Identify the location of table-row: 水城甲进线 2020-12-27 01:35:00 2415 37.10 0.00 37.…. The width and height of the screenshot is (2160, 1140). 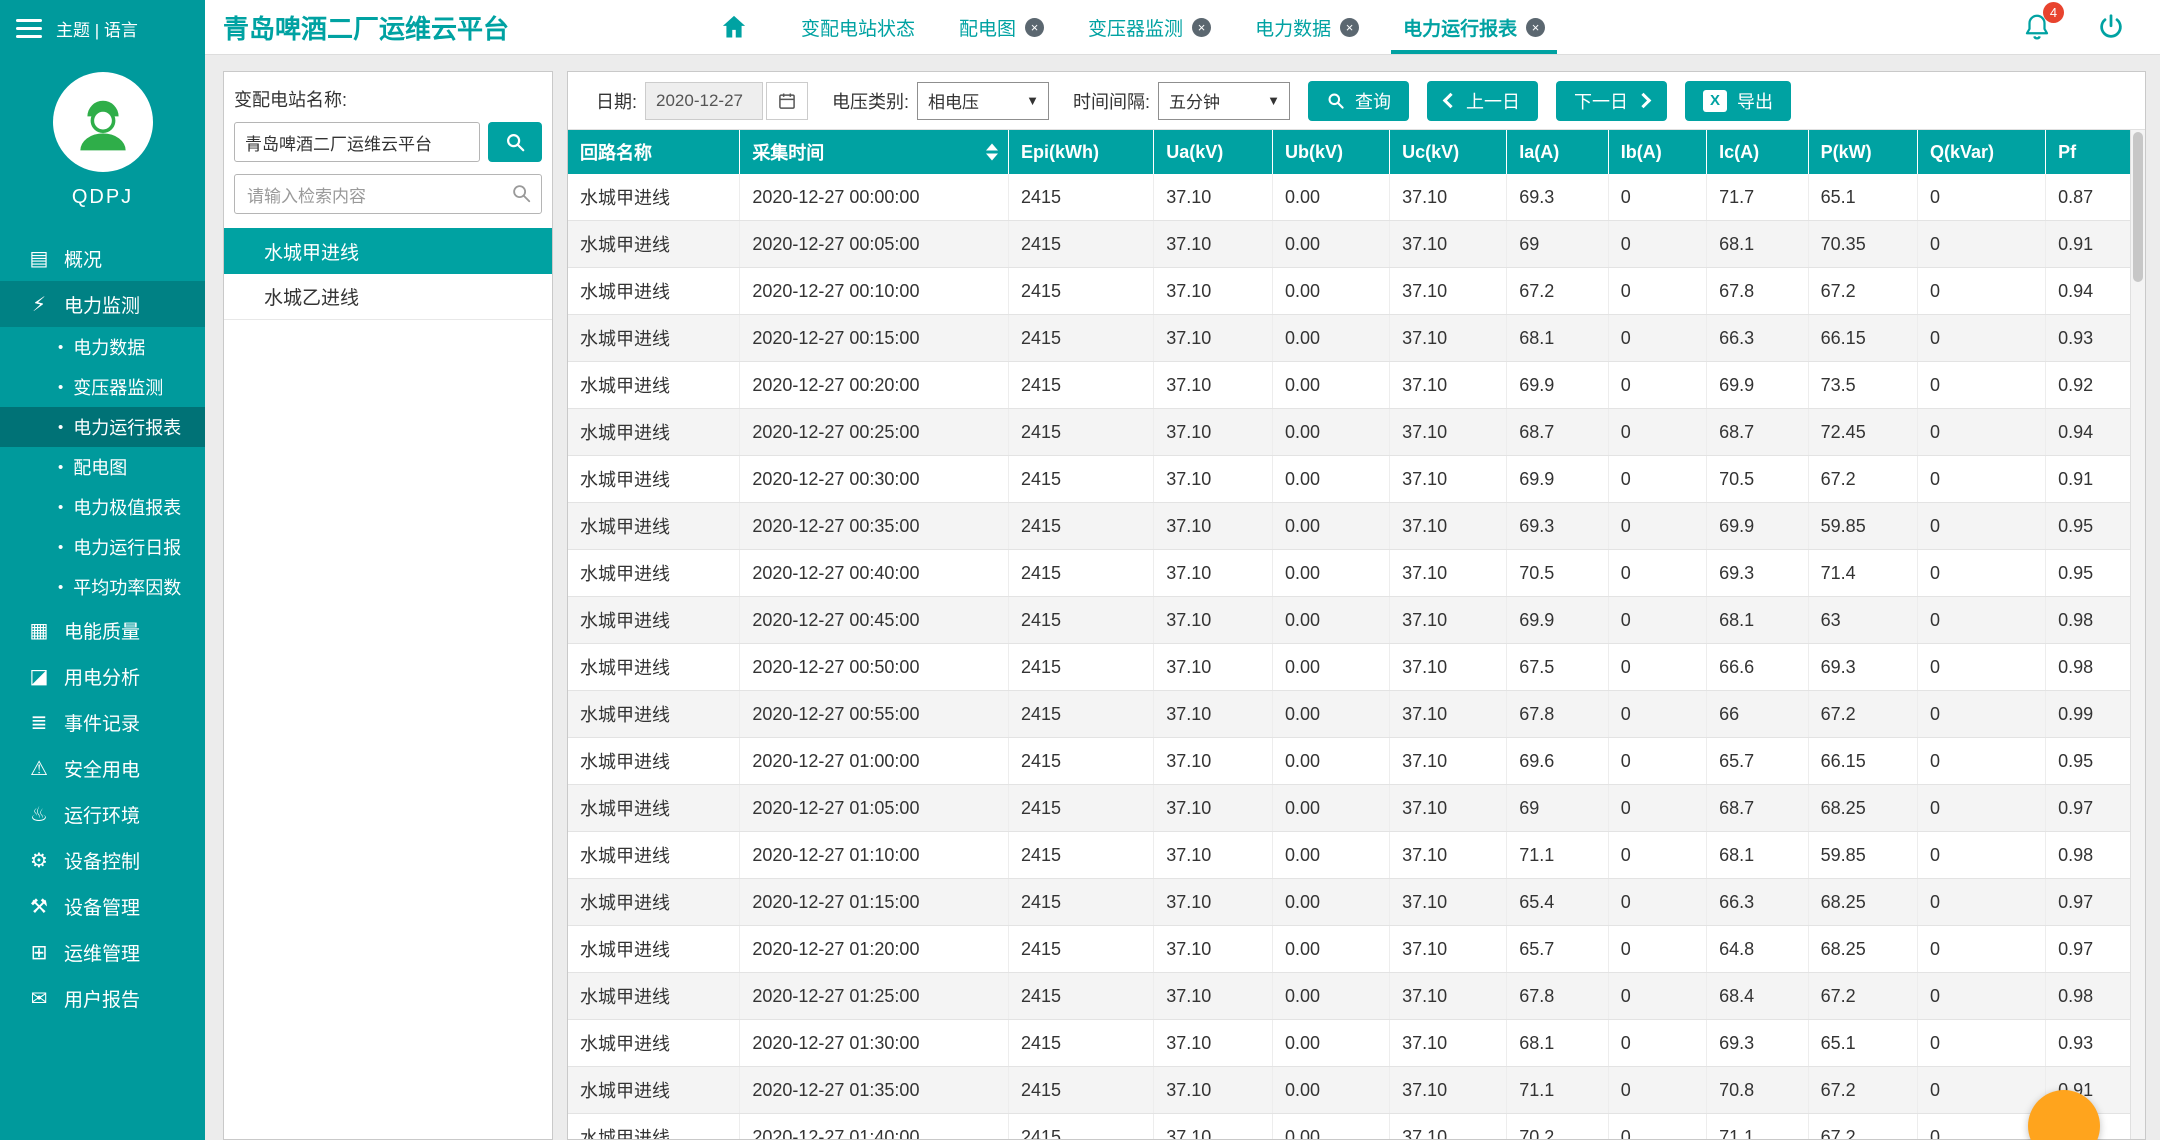
(1349, 1090).